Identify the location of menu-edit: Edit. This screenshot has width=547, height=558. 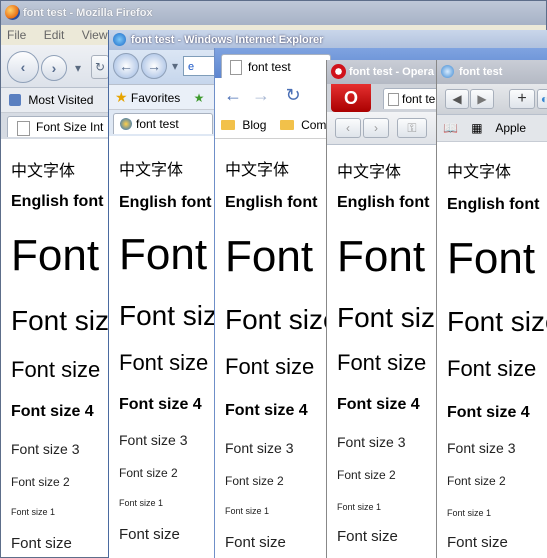
(54, 35).